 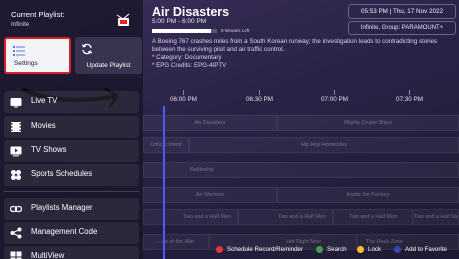 What do you see at coordinates (176, 242) in the screenshot?
I see `epg-cell: ...ce of the War` at bounding box center [176, 242].